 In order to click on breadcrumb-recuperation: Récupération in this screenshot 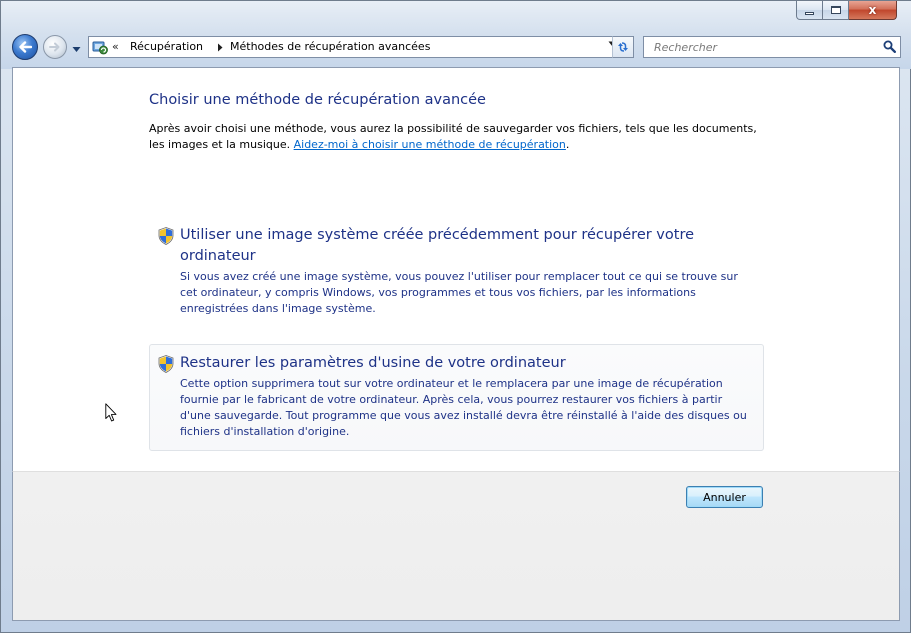, I will do `click(166, 46)`.